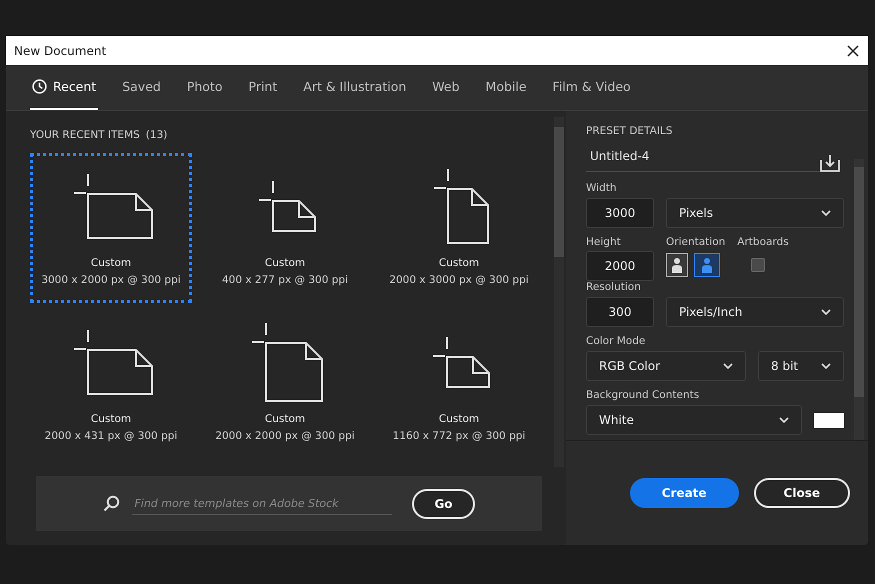 This screenshot has width=875, height=584. I want to click on clock-icon, so click(39, 86).